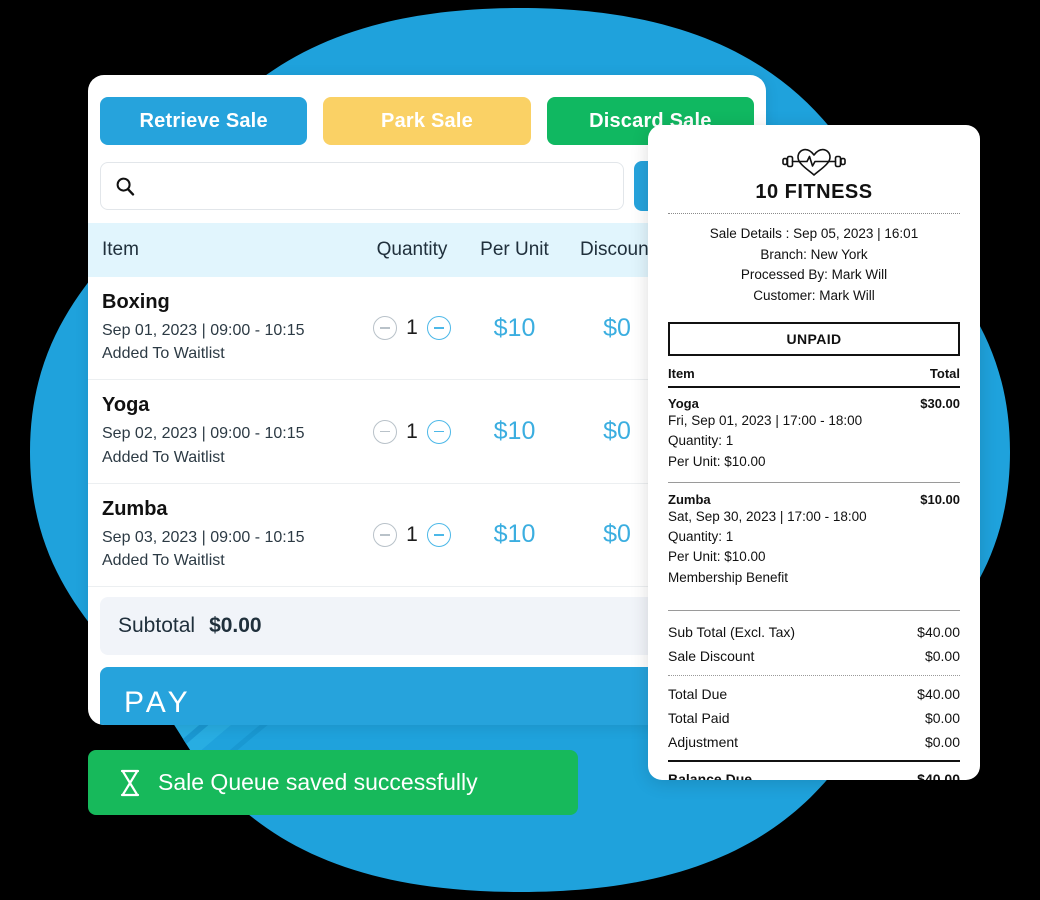 This screenshot has width=1040, height=900. Describe the element at coordinates (157, 626) in the screenshot. I see `subtotal-label: Subtotal` at that location.